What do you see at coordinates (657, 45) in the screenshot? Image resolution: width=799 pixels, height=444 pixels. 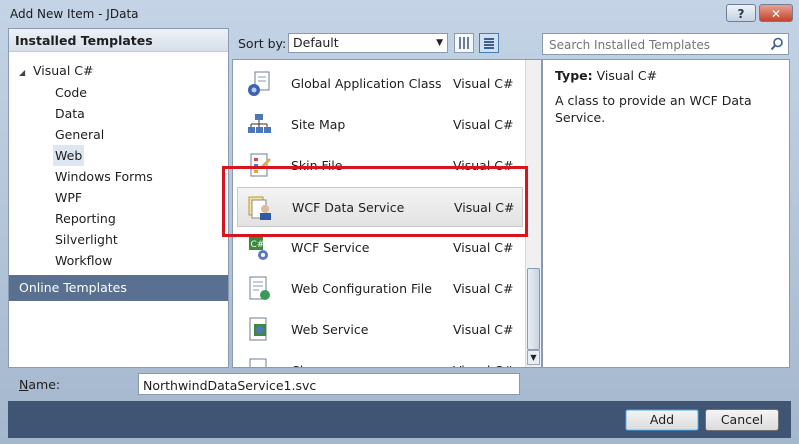 I see `search-input` at bounding box center [657, 45].